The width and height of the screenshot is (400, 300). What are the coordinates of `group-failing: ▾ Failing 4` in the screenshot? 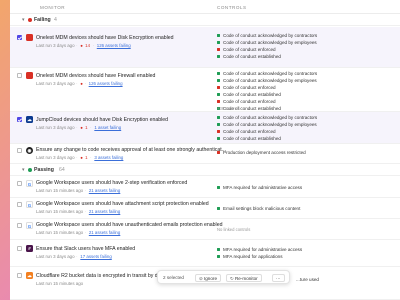 It's located at (205, 20).